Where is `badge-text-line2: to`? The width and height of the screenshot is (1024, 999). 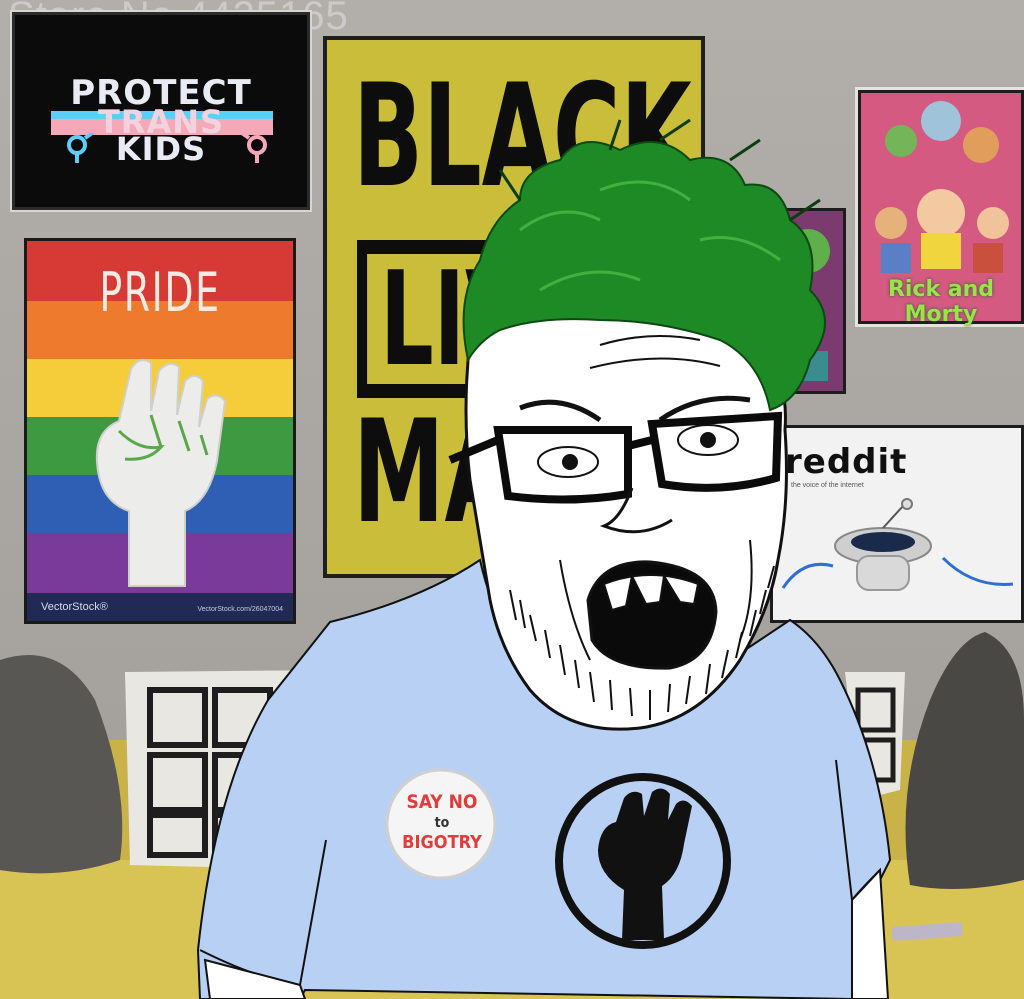 badge-text-line2: to is located at coordinates (442, 823).